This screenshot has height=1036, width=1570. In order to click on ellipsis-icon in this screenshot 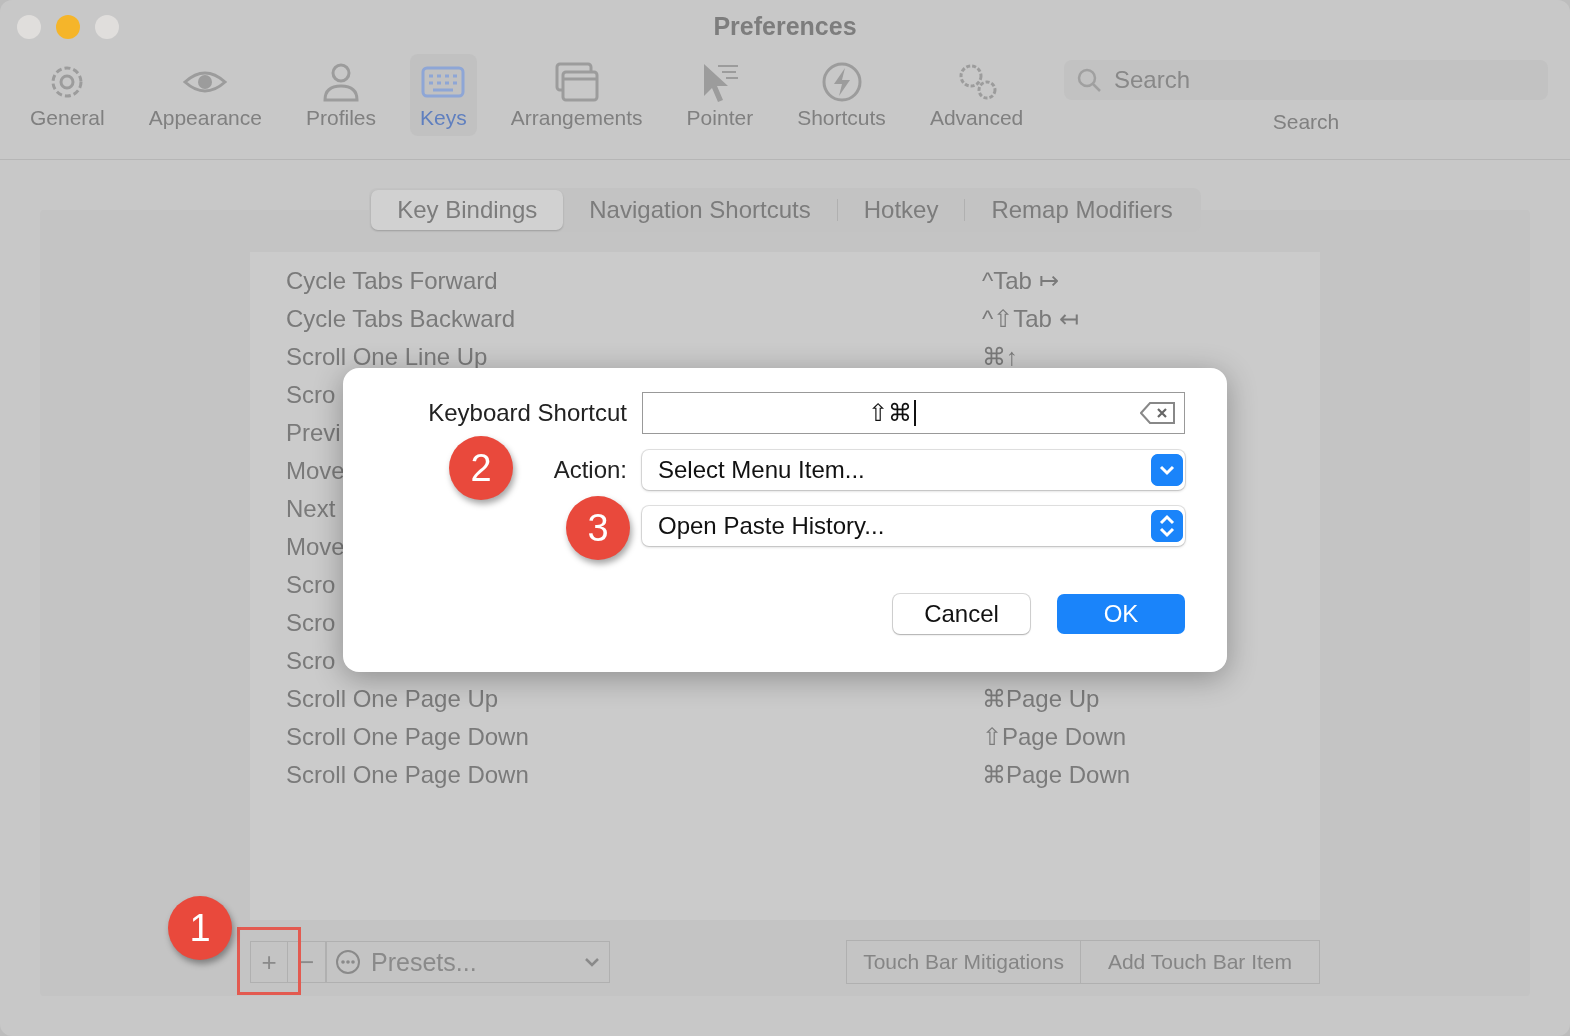, I will do `click(348, 962)`.